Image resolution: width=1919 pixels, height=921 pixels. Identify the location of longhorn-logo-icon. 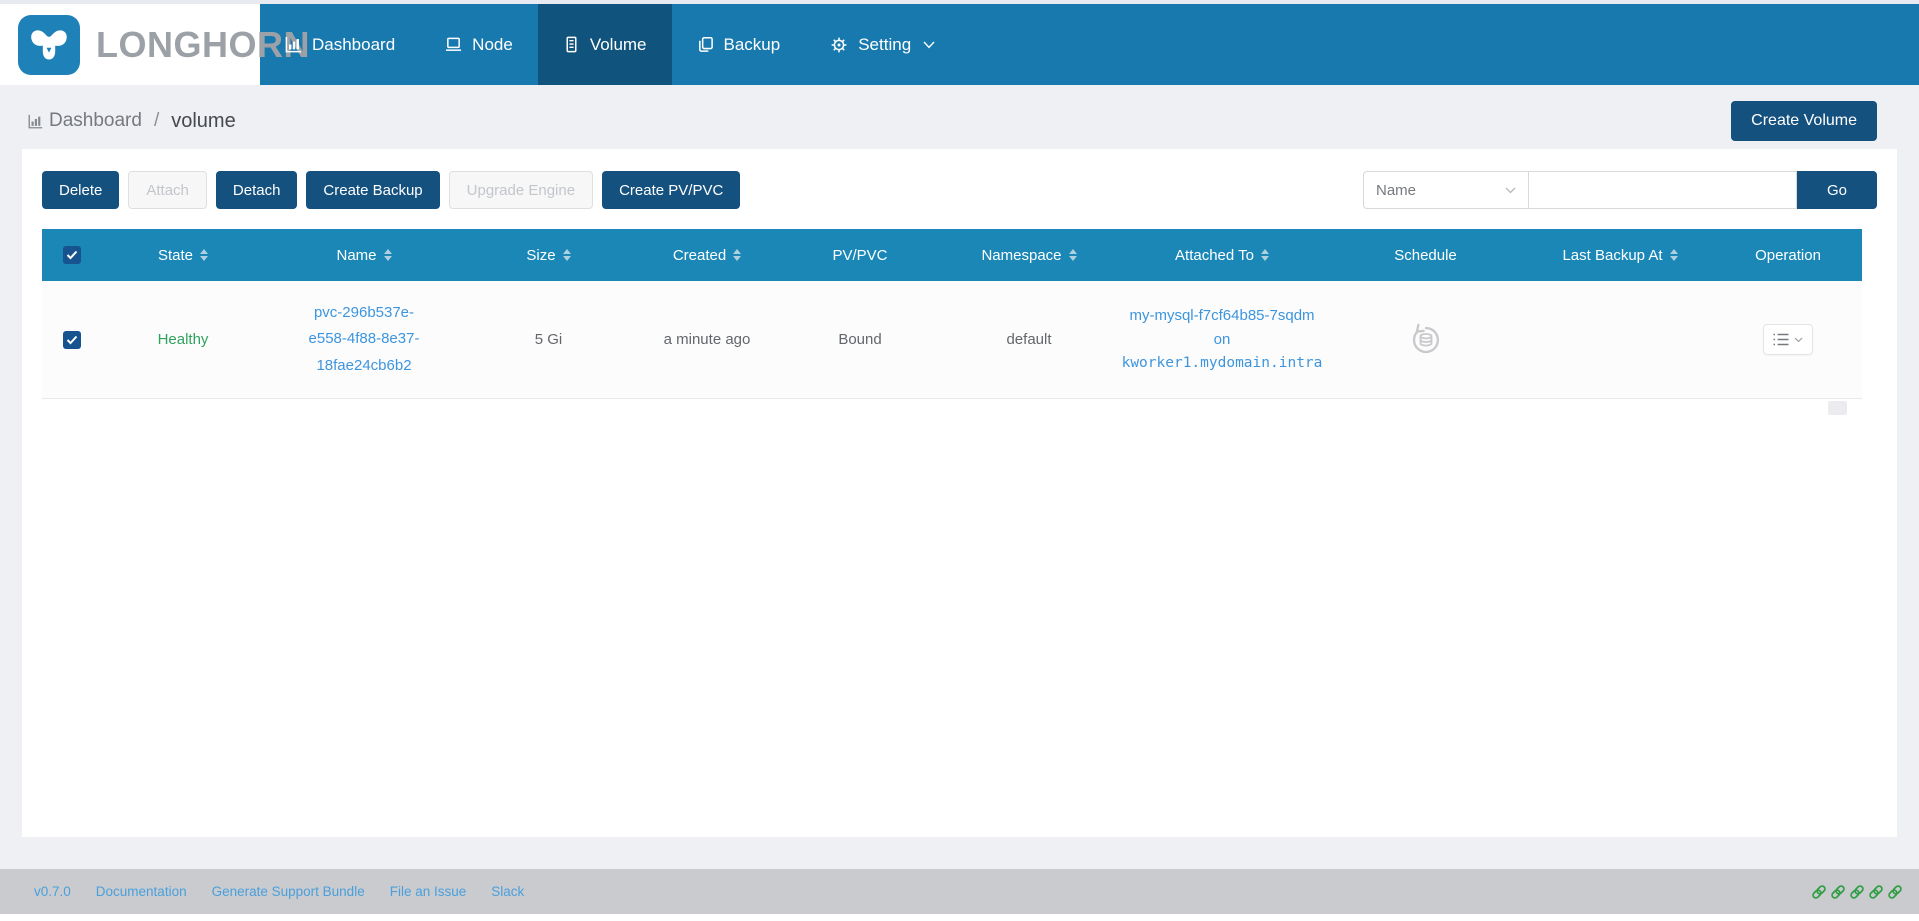
(49, 44).